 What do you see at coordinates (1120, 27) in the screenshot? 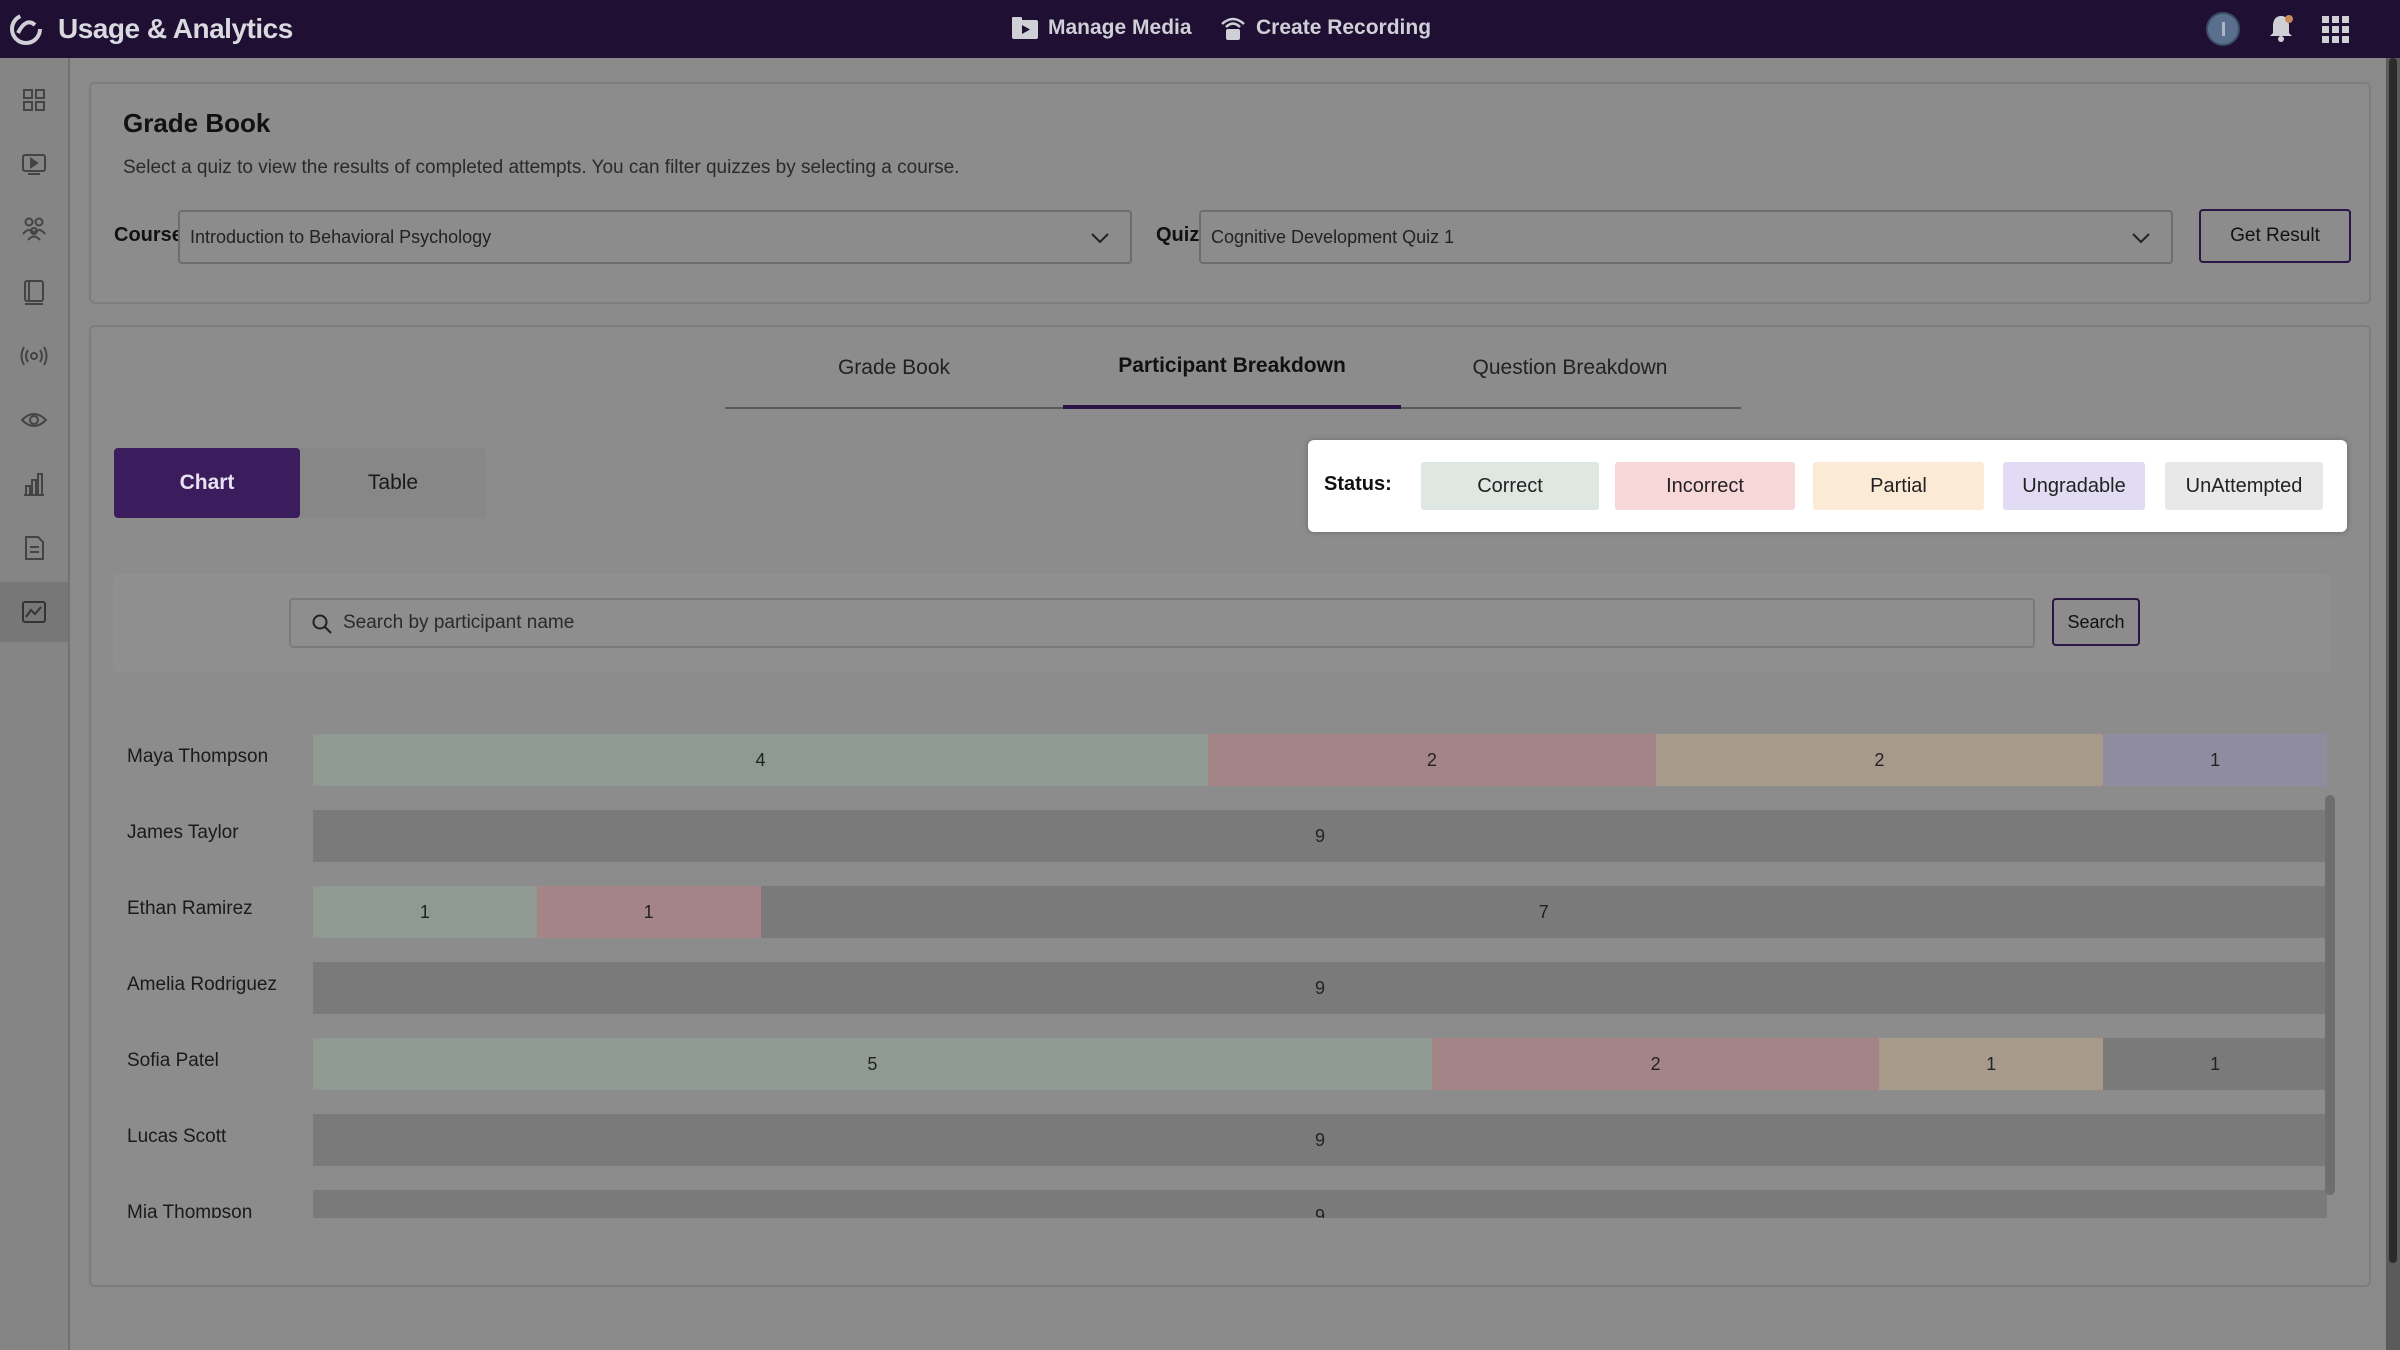
I see `manage-media-label: Manage Media` at bounding box center [1120, 27].